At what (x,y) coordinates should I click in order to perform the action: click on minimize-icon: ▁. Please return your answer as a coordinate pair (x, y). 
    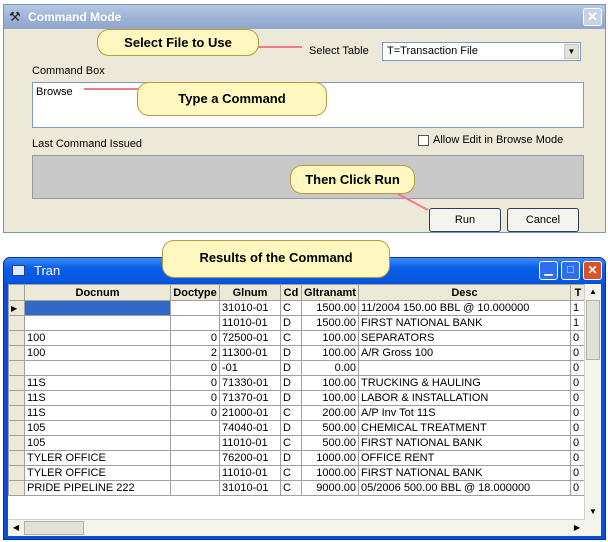
    Looking at the image, I should click on (548, 270).